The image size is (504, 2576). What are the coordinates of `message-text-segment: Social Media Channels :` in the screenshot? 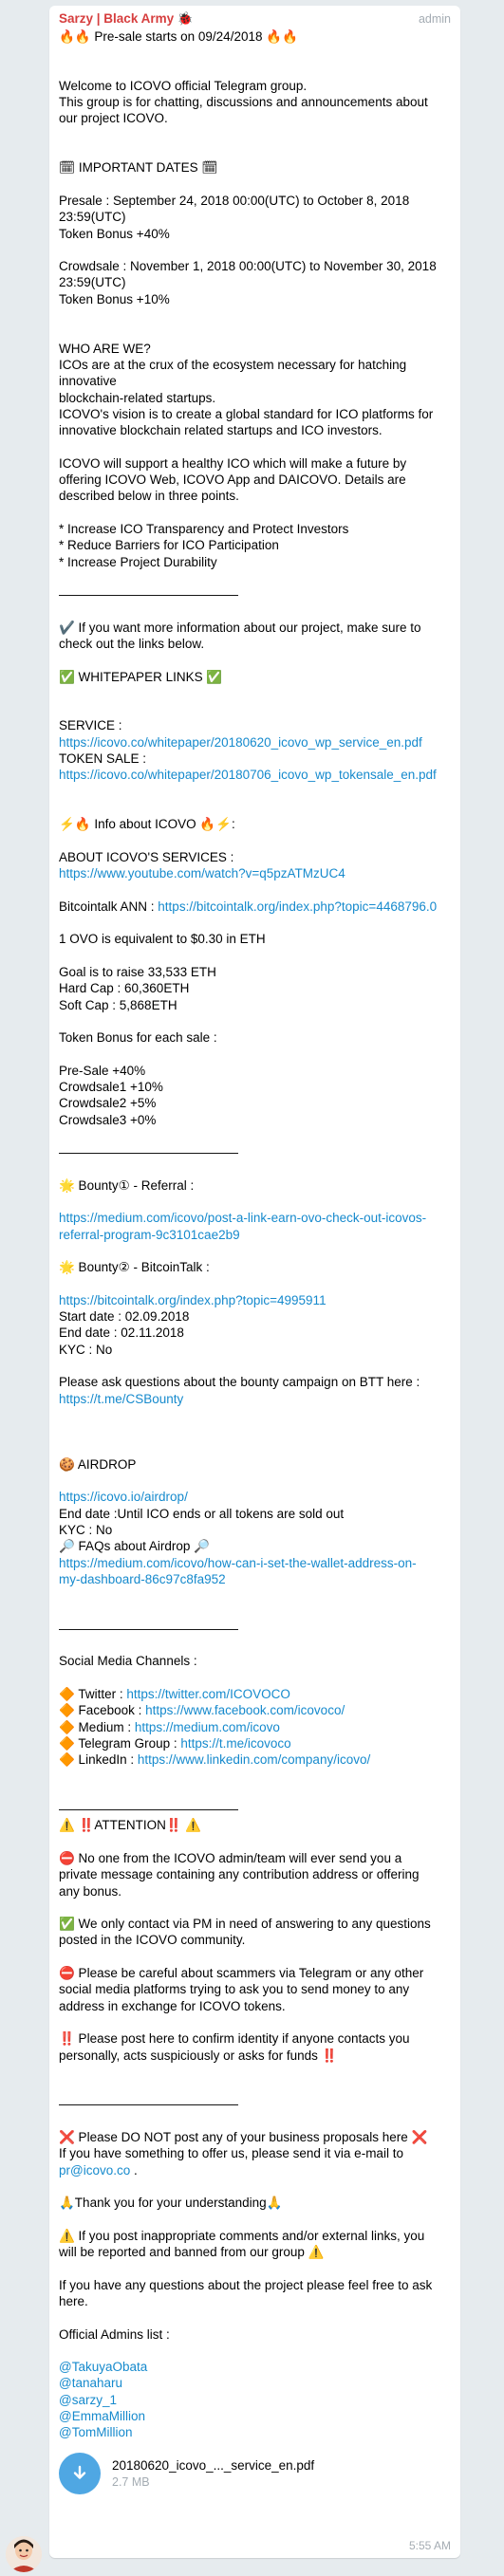 It's located at (128, 1661).